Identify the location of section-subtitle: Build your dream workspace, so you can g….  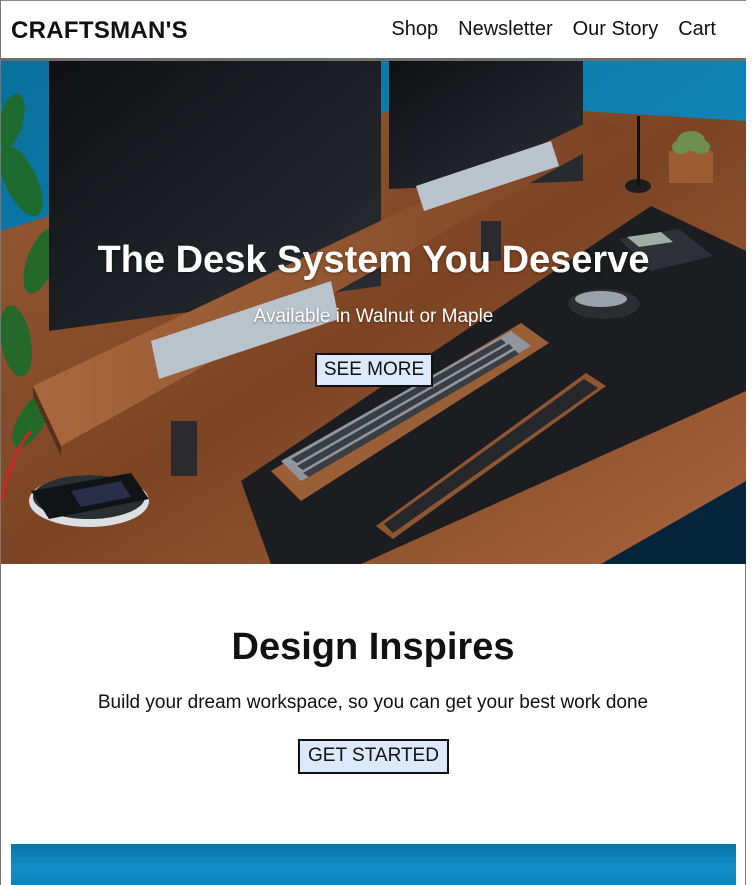
(373, 702).